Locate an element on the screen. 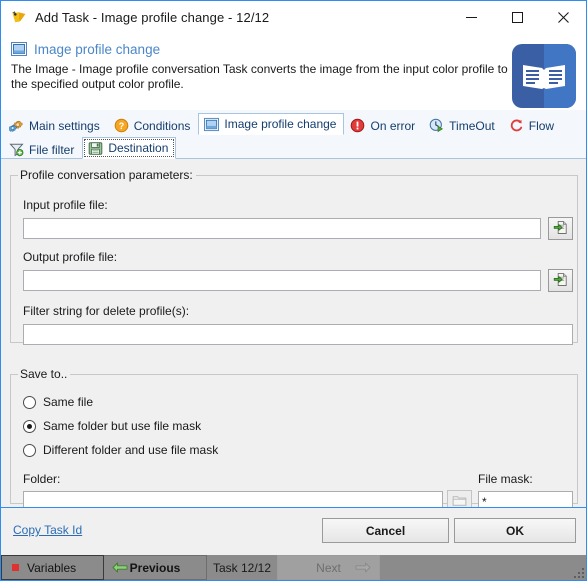  tab-timeout: TimeOut is located at coordinates (463, 125).